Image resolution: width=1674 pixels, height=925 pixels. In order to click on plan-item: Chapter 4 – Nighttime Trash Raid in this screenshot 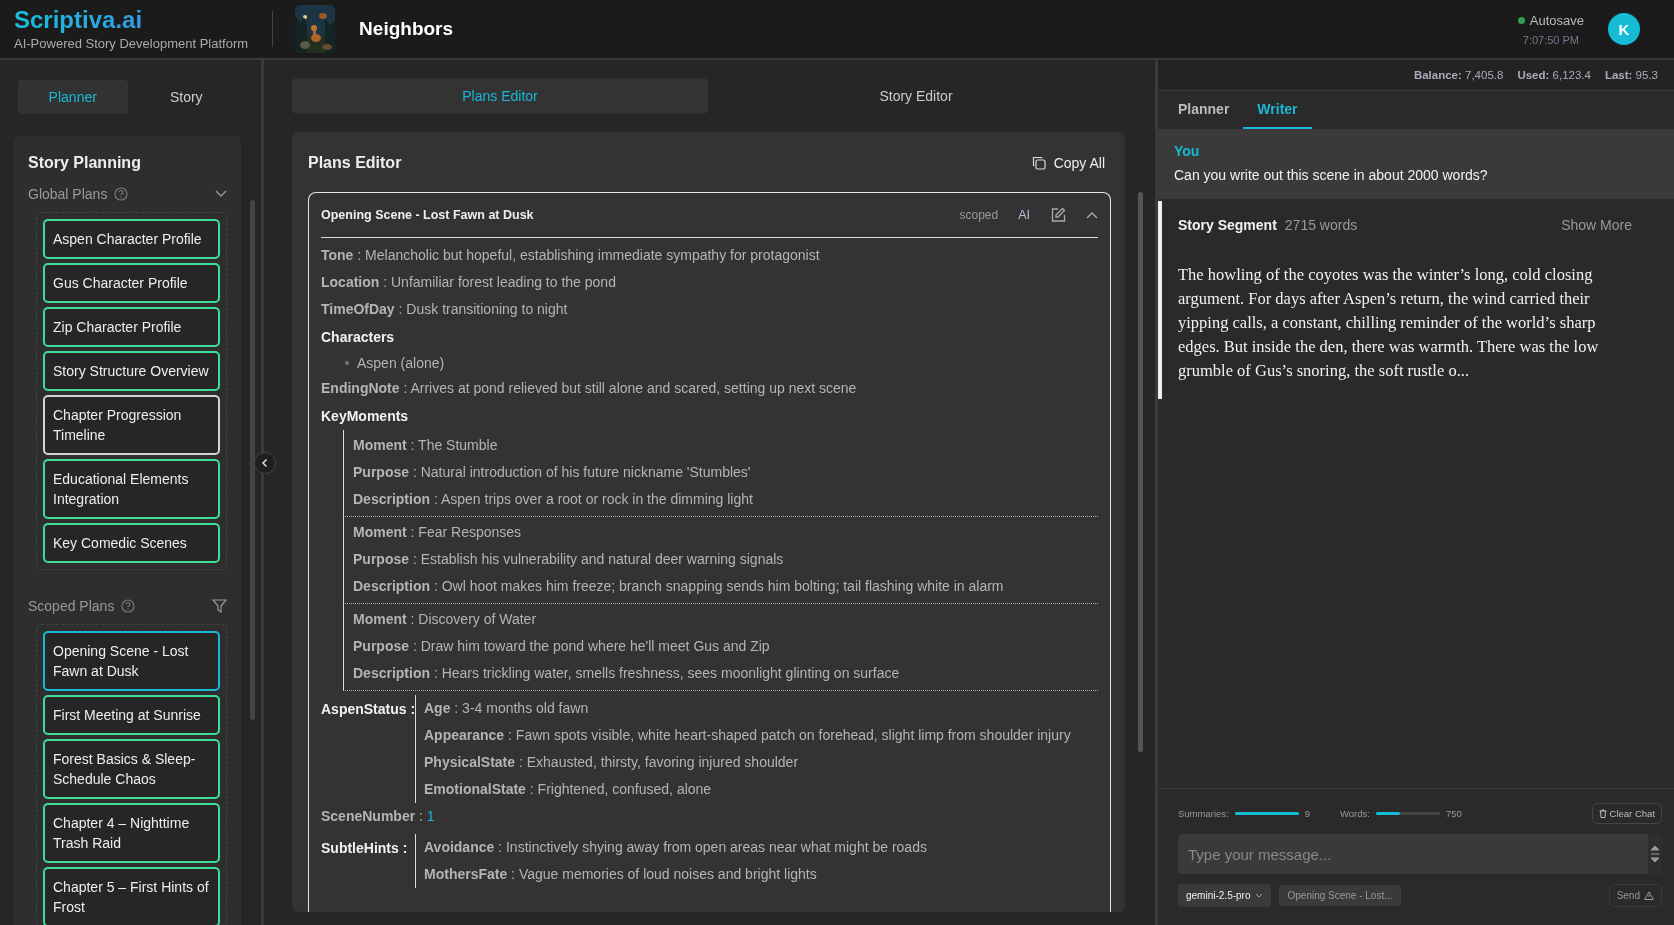, I will do `click(131, 833)`.